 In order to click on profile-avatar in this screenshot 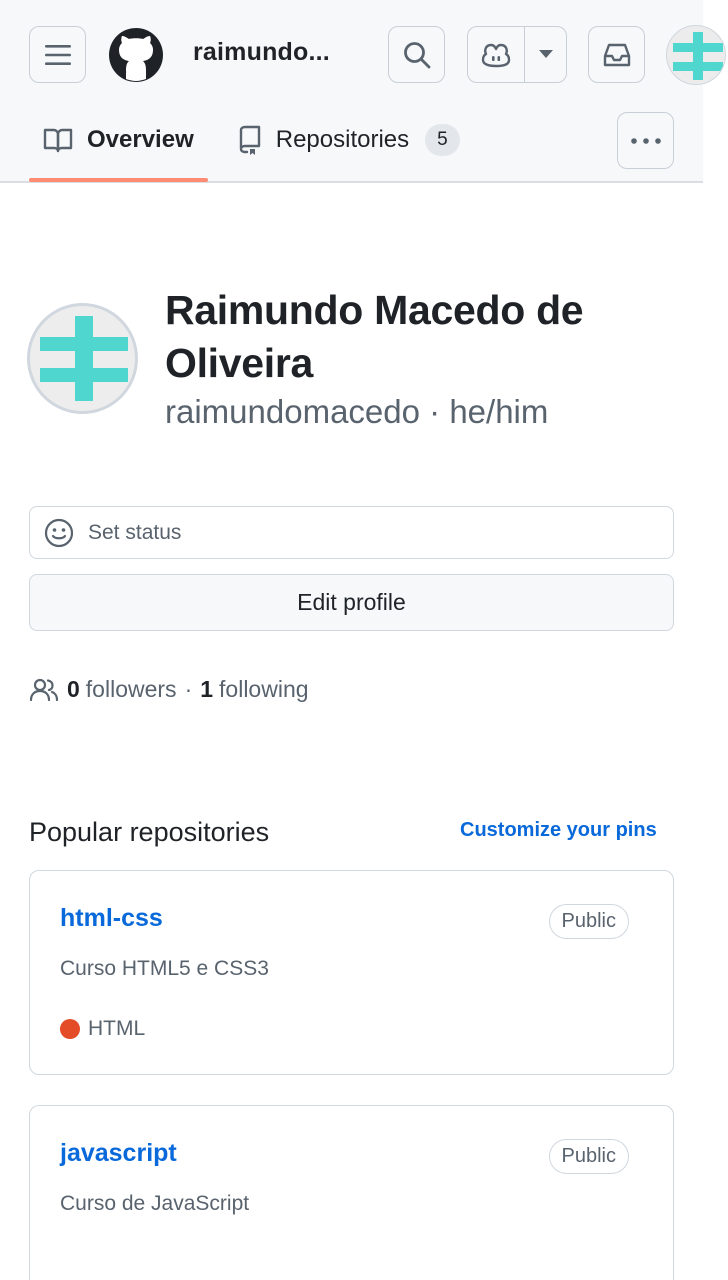, I will do `click(82, 358)`.